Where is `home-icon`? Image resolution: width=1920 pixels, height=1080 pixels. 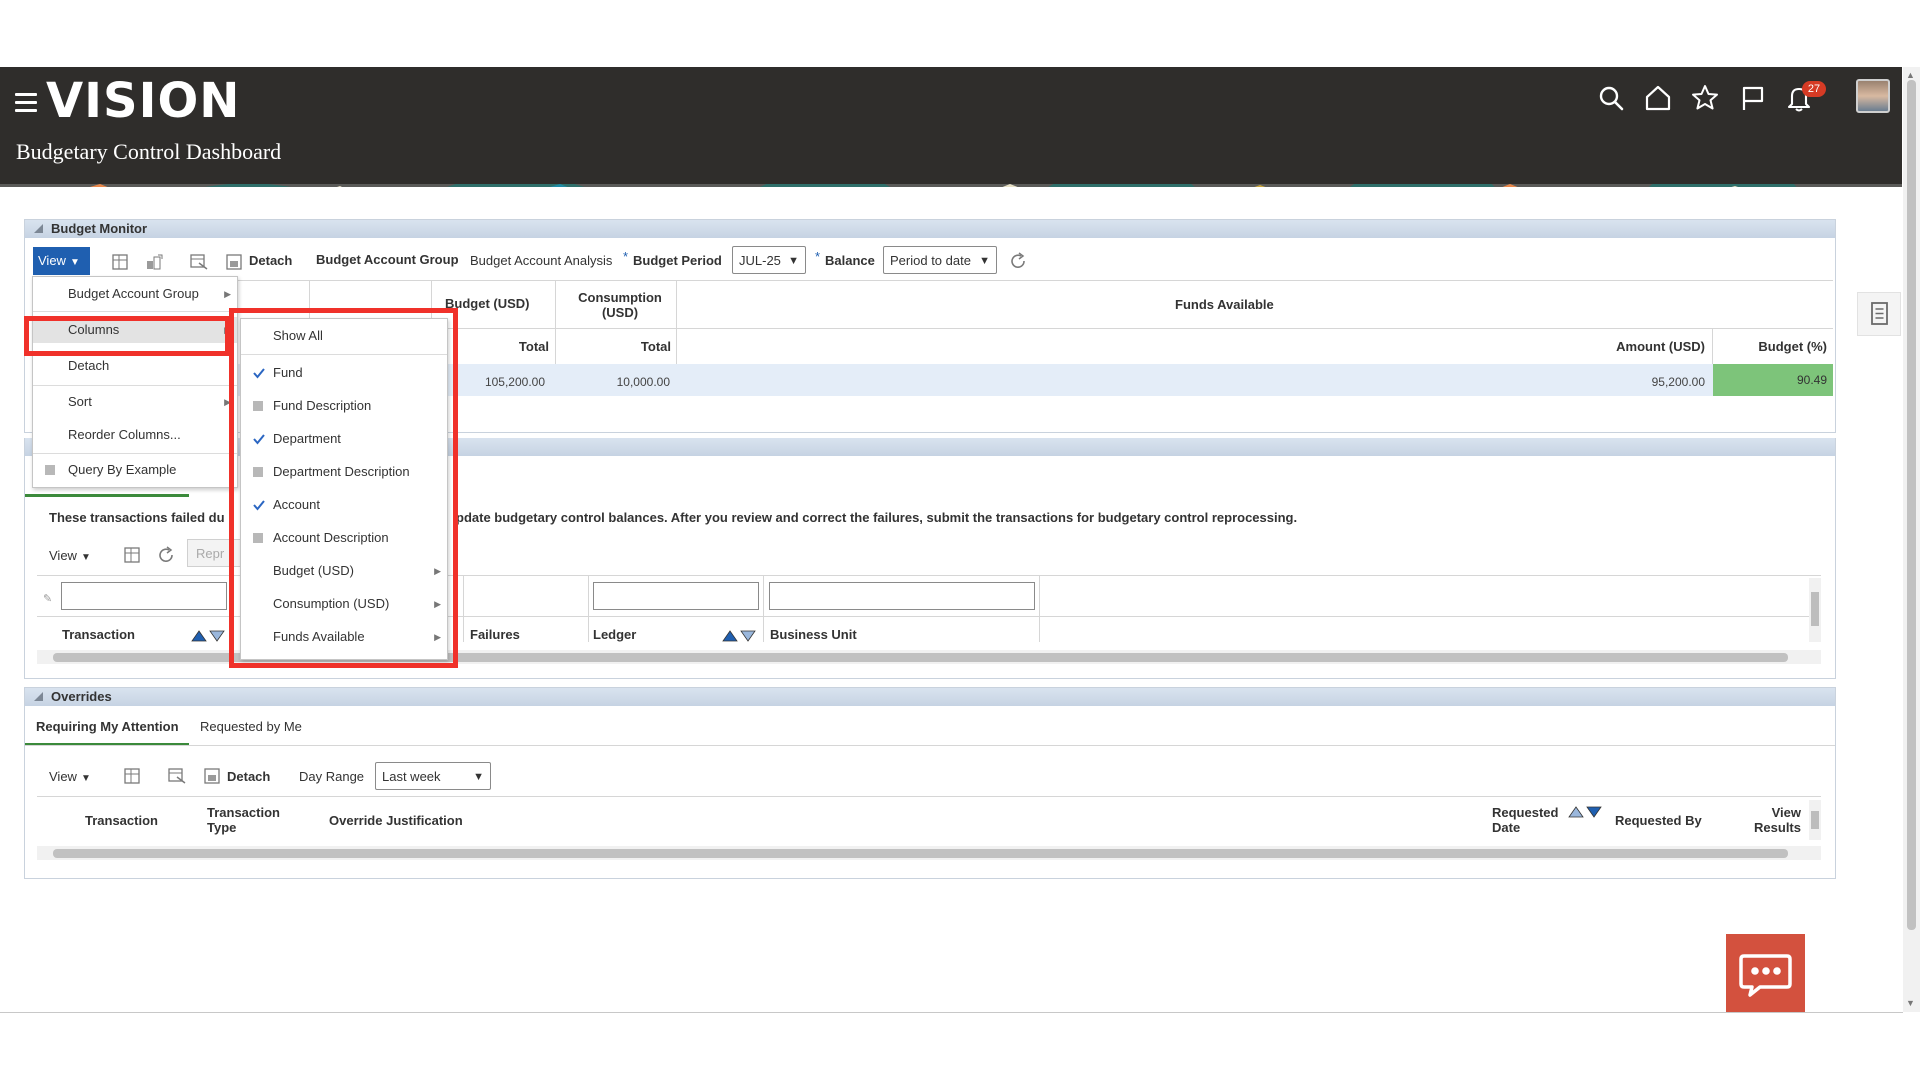
home-icon is located at coordinates (1658, 98).